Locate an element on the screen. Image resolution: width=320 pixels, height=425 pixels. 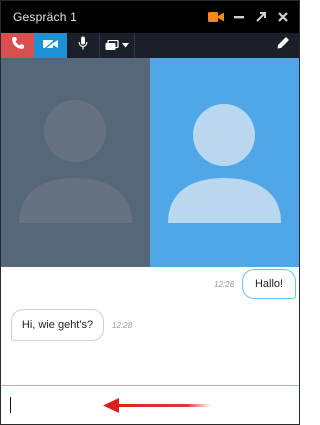
hangup-phone-icon is located at coordinates (18, 45).